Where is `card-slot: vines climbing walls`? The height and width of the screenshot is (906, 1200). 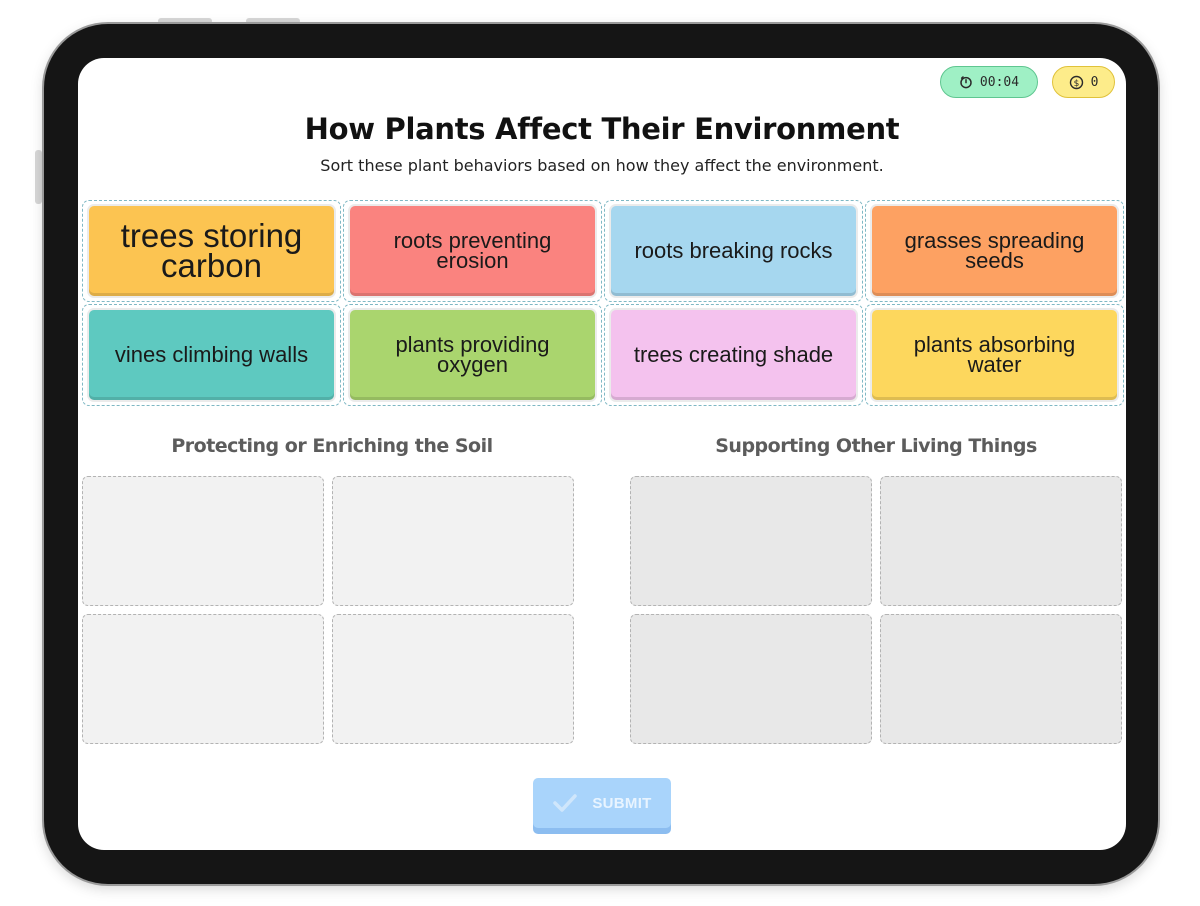 card-slot: vines climbing walls is located at coordinates (211, 355).